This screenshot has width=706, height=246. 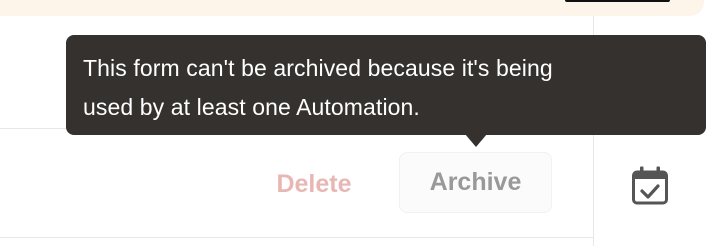 What do you see at coordinates (475, 182) in the screenshot?
I see `archive-button: Archive` at bounding box center [475, 182].